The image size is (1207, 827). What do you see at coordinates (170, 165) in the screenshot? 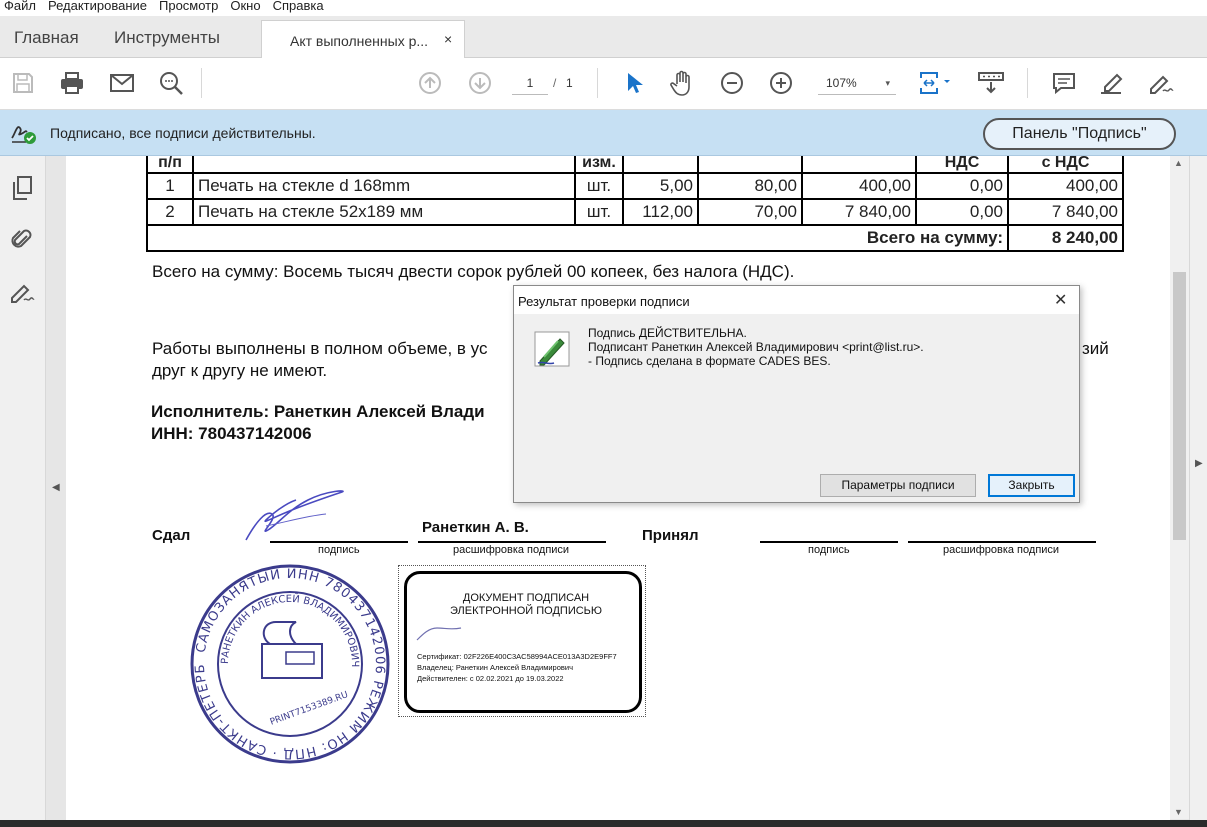
I see `table-header-cell: п/п` at bounding box center [170, 165].